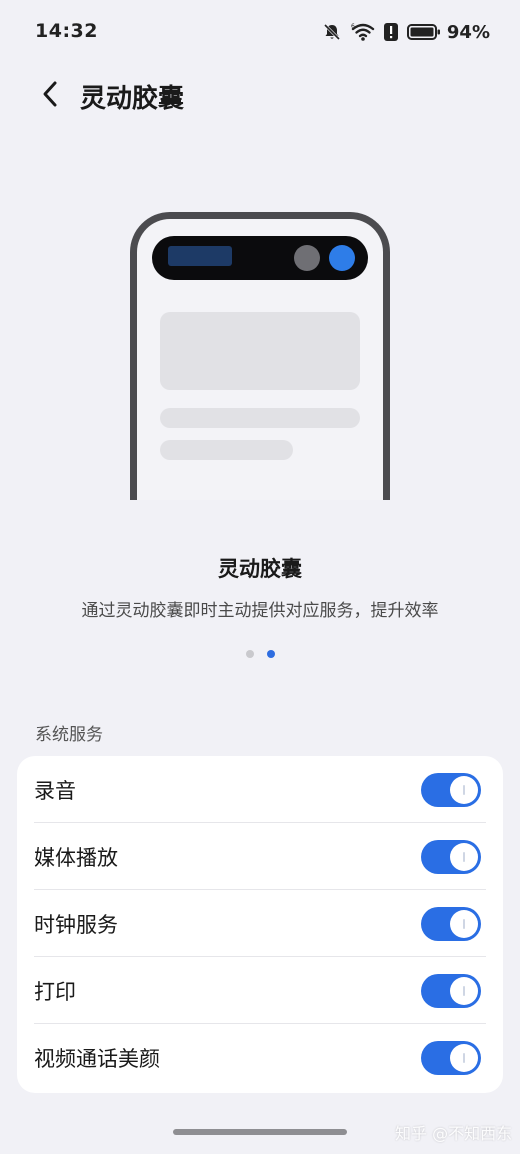 The image size is (520, 1154). I want to click on back-button, so click(50, 96).